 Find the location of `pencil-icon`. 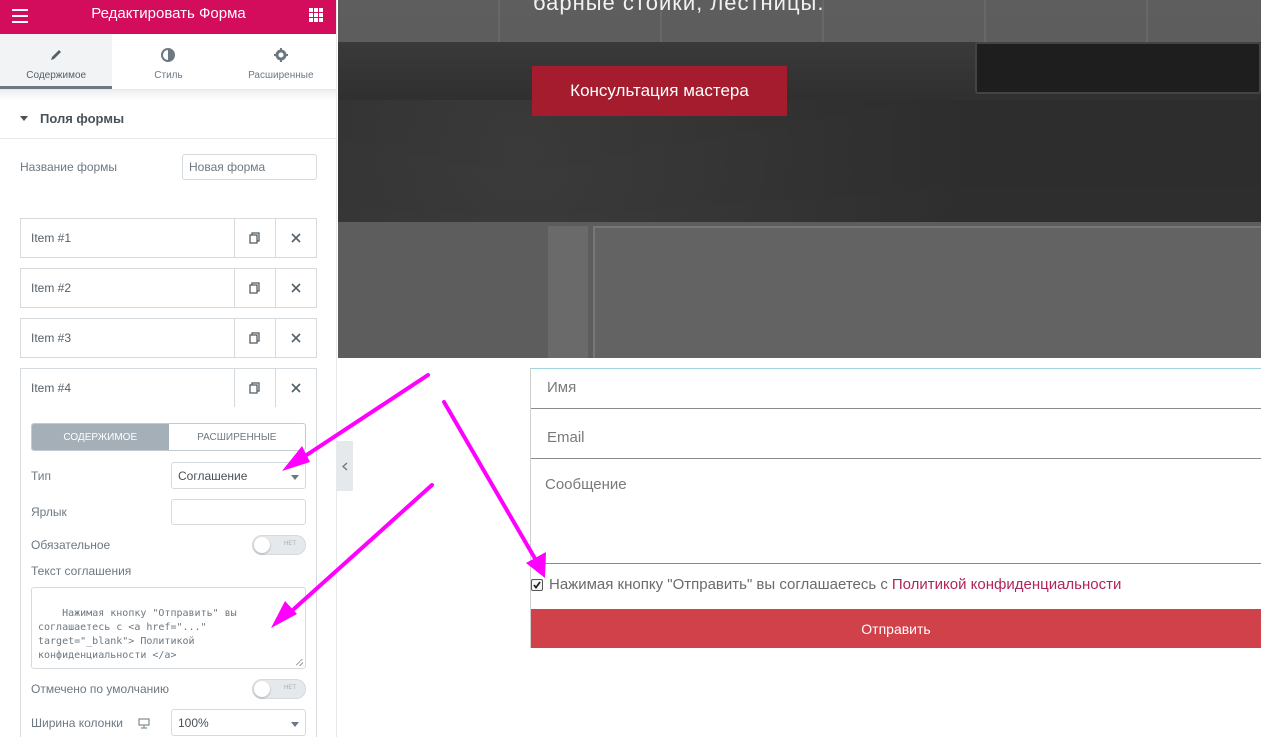

pencil-icon is located at coordinates (56, 55).